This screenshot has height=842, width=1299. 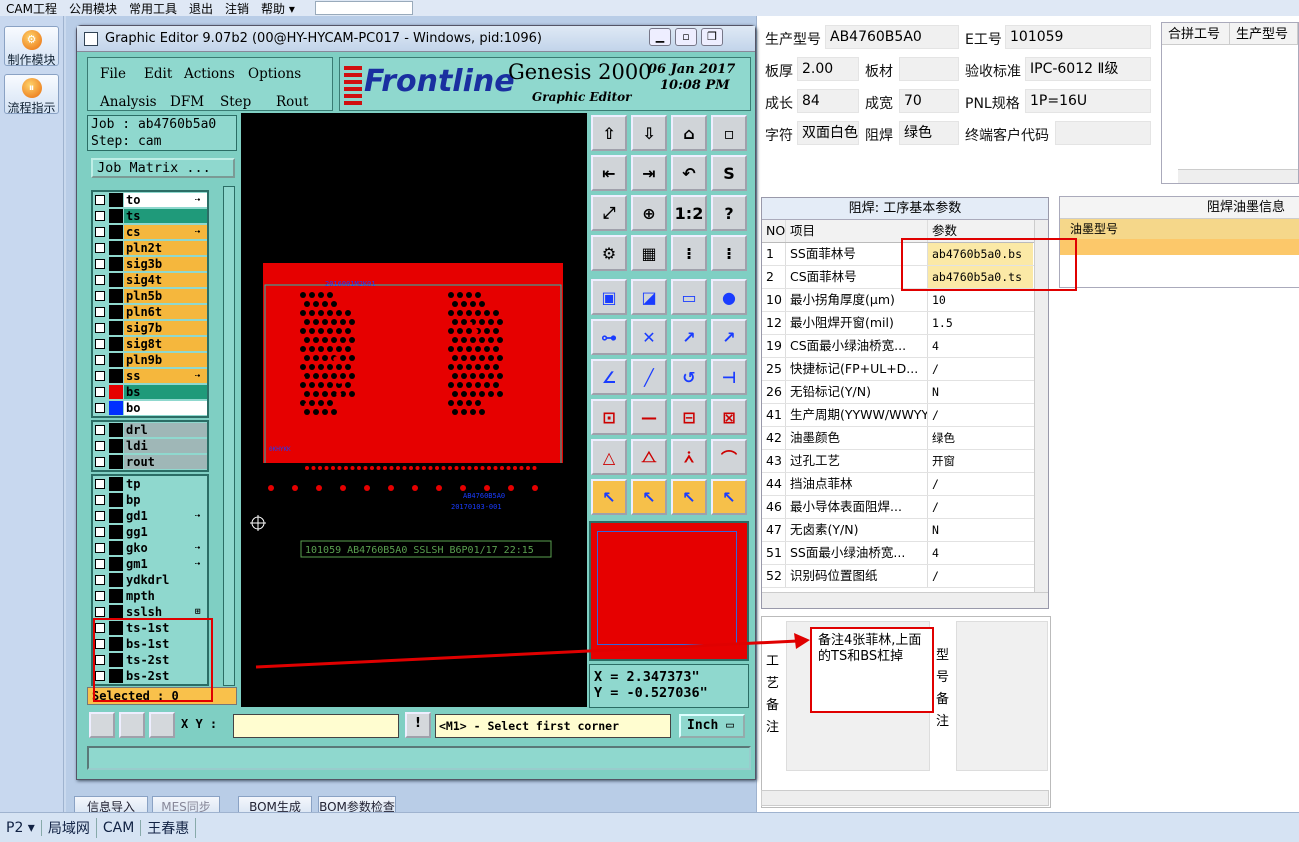 What do you see at coordinates (905, 798) in the screenshot?
I see `remarks-hscroll` at bounding box center [905, 798].